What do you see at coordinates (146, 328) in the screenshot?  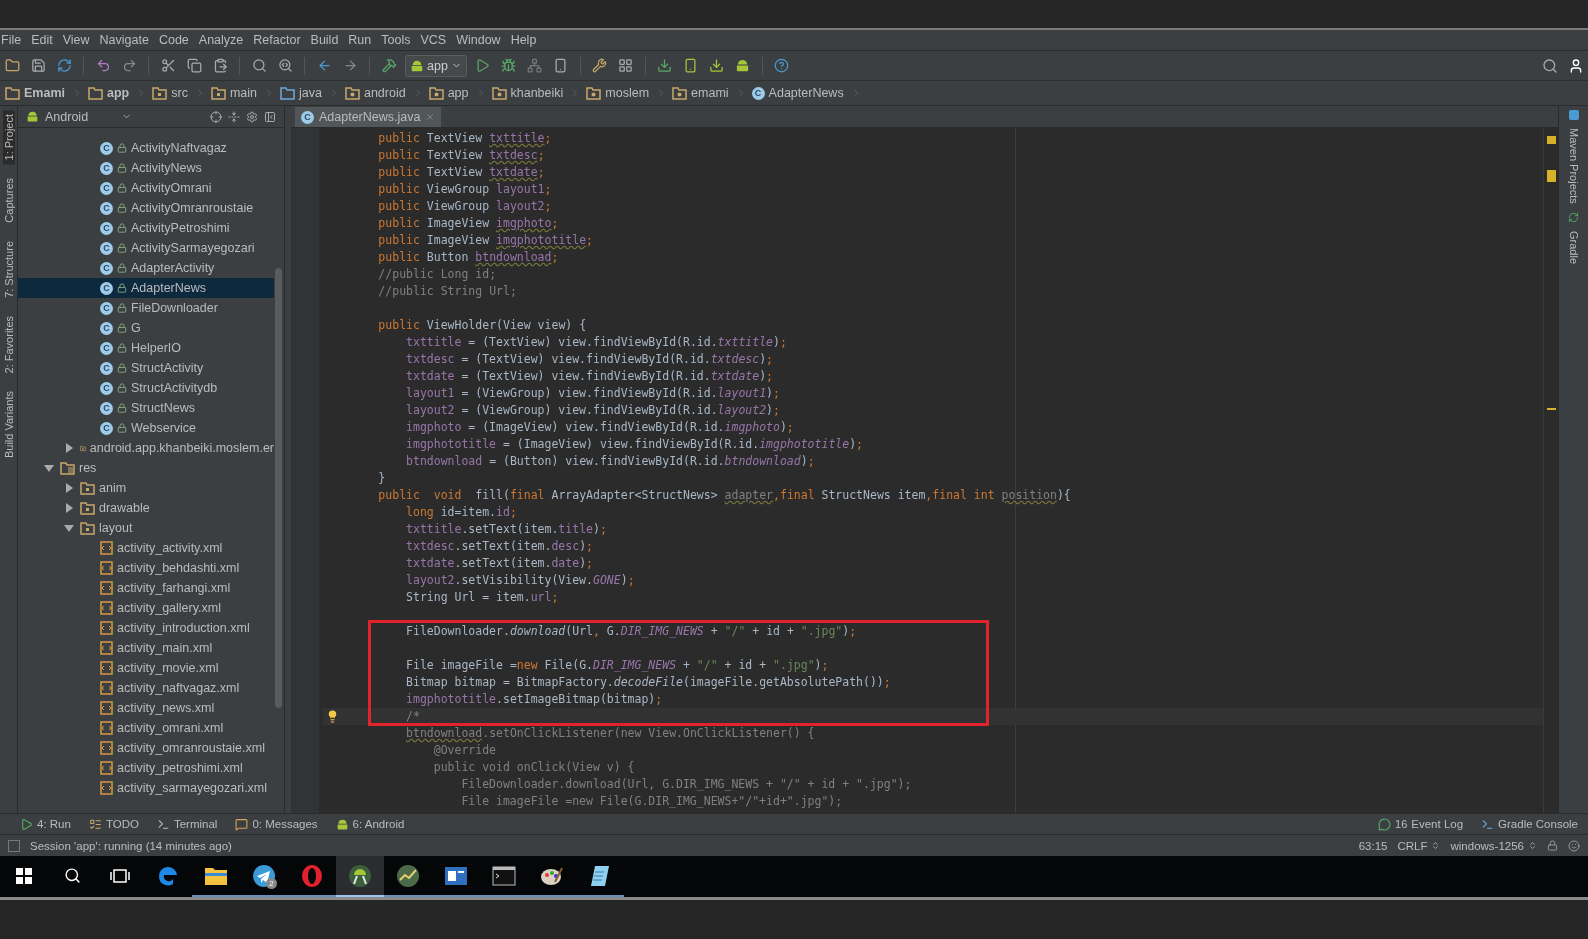 I see `tree-item: C G` at bounding box center [146, 328].